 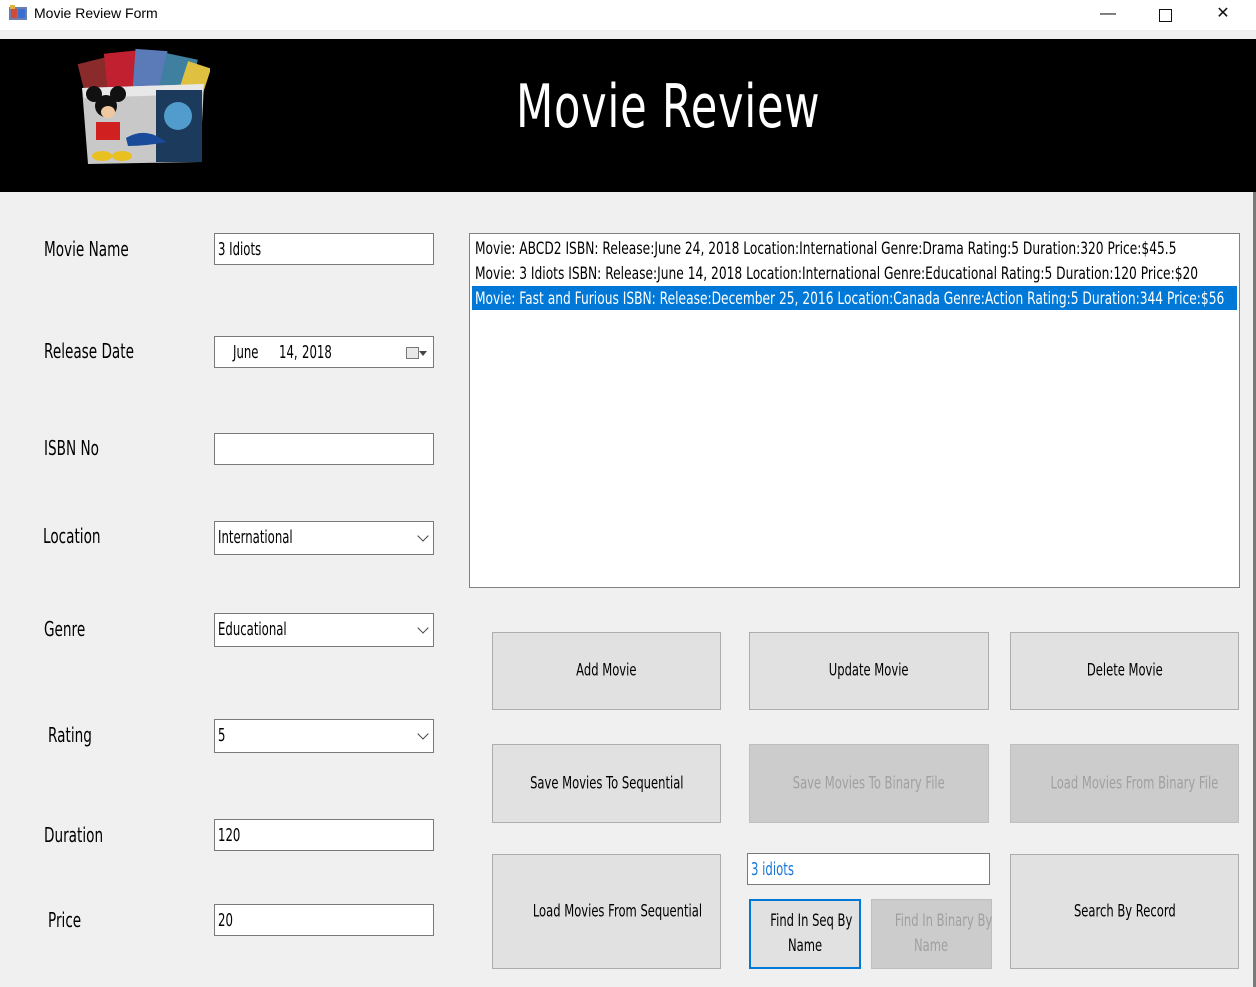 I want to click on maximize-button, so click(x=1165, y=15).